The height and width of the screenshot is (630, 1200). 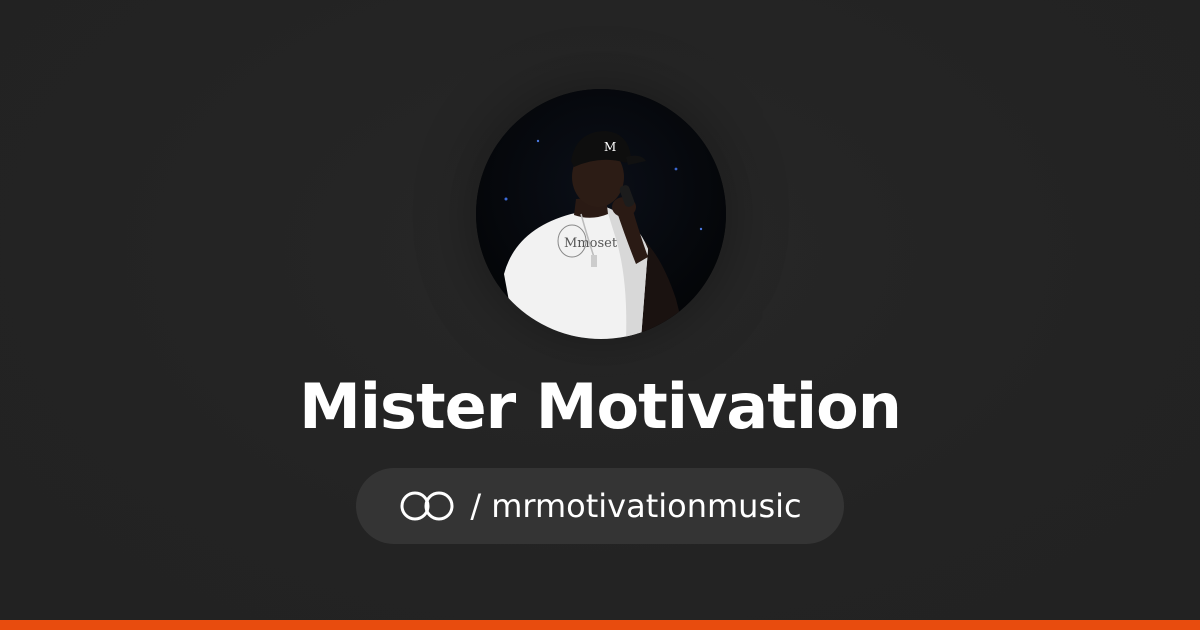 I want to click on avatar-photo: M Mmoset, so click(x=601, y=214).